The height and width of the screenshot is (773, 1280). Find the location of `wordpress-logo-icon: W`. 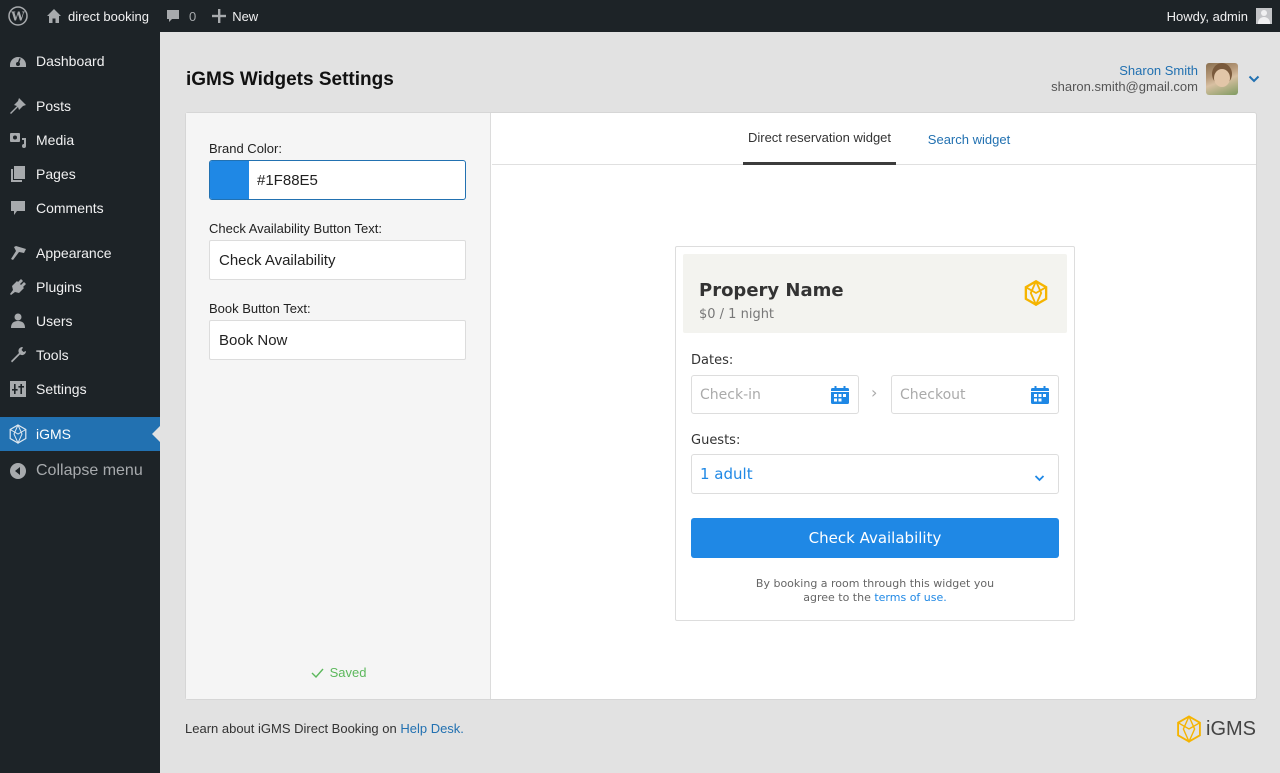

wordpress-logo-icon: W is located at coordinates (18, 16).